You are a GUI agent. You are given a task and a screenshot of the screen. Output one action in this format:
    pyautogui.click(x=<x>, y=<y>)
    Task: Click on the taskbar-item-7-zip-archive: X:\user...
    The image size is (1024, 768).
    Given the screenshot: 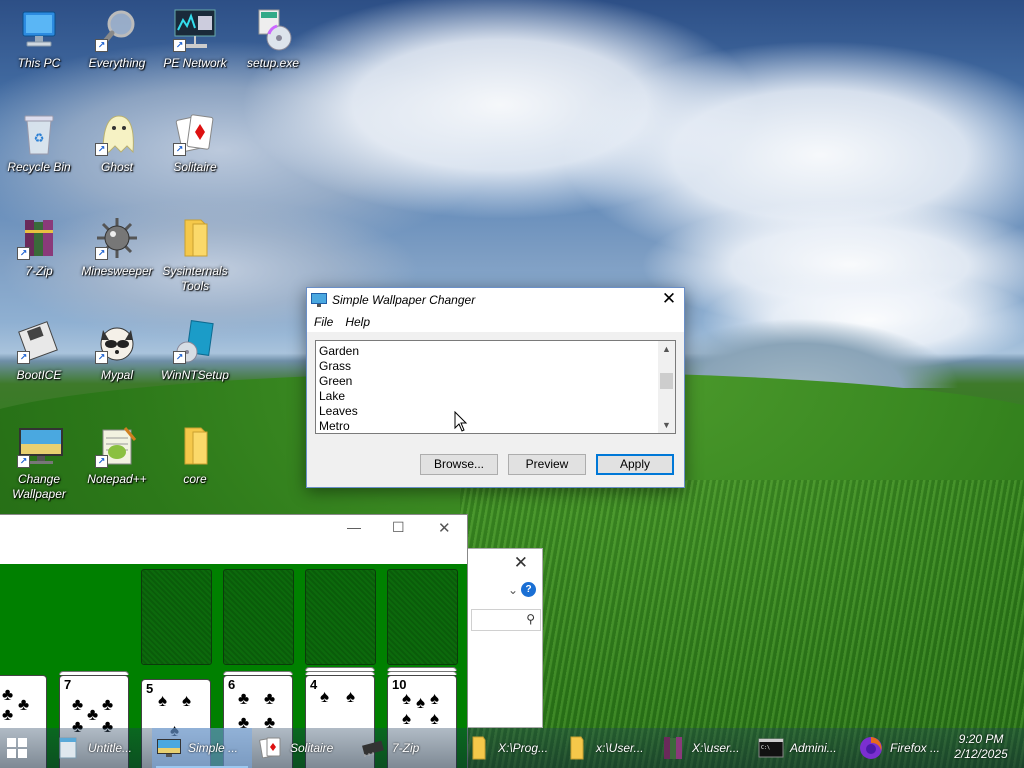 What is the action you would take?
    pyautogui.click(x=704, y=748)
    